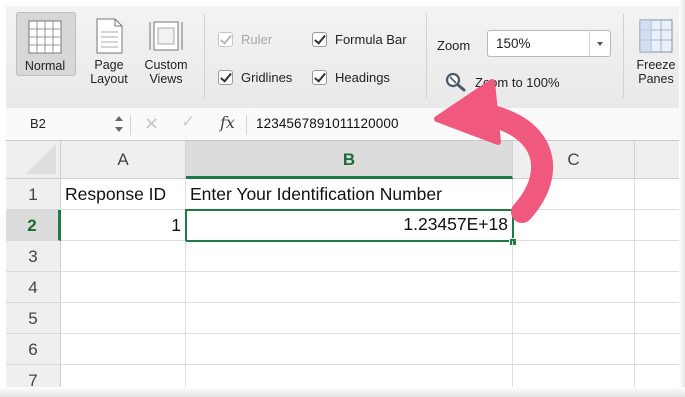 This screenshot has height=397, width=685. What do you see at coordinates (267, 77) in the screenshot?
I see `gridlines-label: Gridlines` at bounding box center [267, 77].